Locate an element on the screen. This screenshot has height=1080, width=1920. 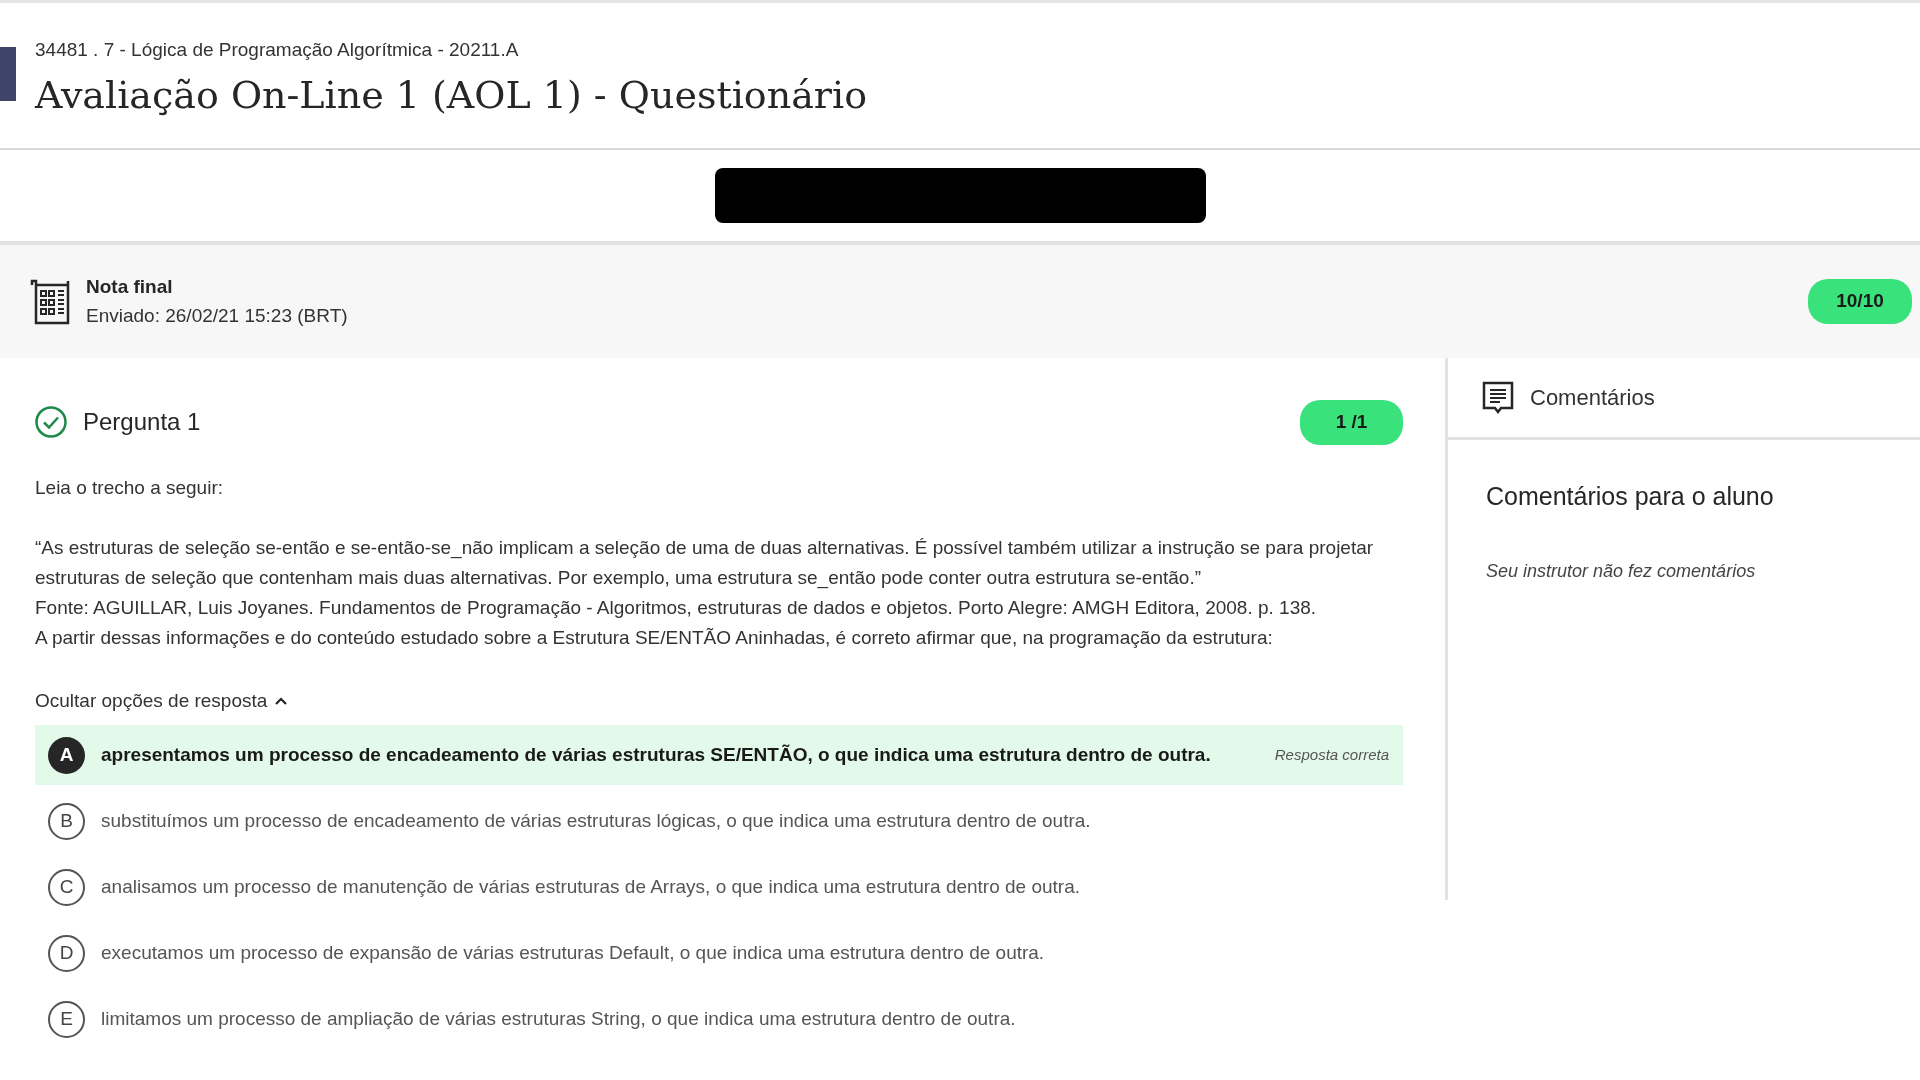
question-intro: Leia o trecho a seguir: is located at coordinates (129, 487).